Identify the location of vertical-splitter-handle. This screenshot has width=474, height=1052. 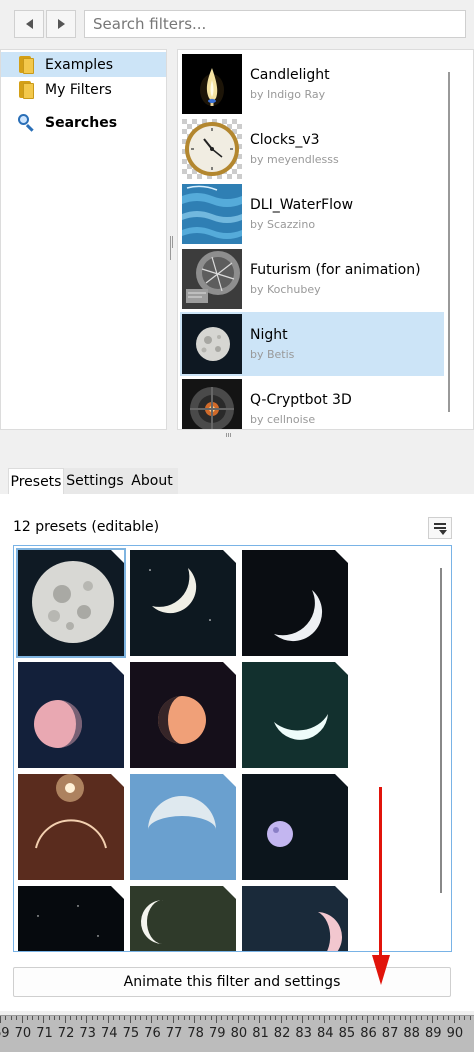
(172, 248).